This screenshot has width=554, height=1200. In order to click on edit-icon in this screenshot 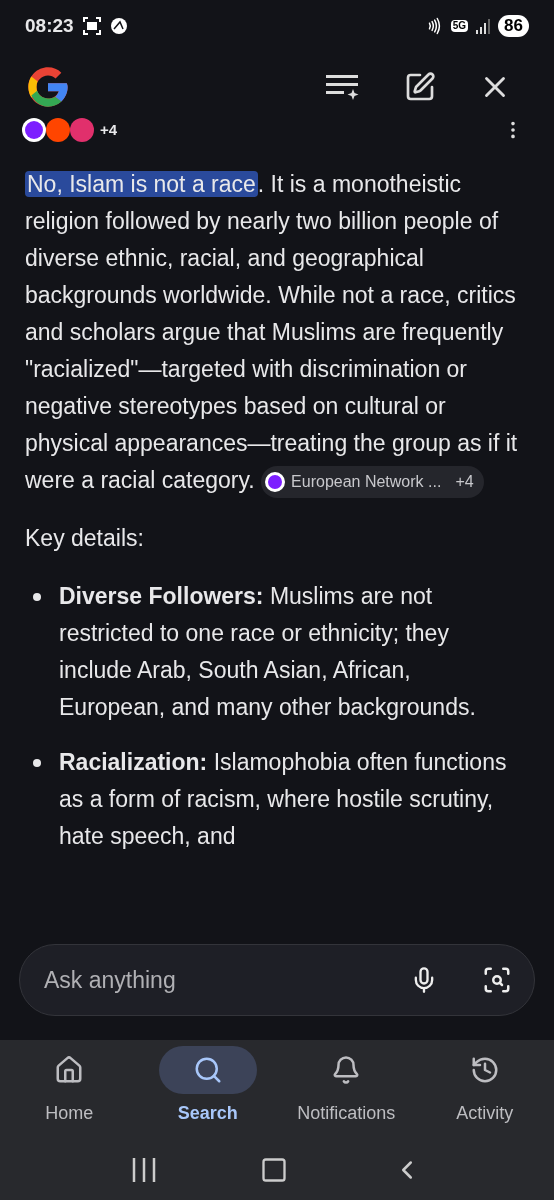, I will do `click(420, 87)`.